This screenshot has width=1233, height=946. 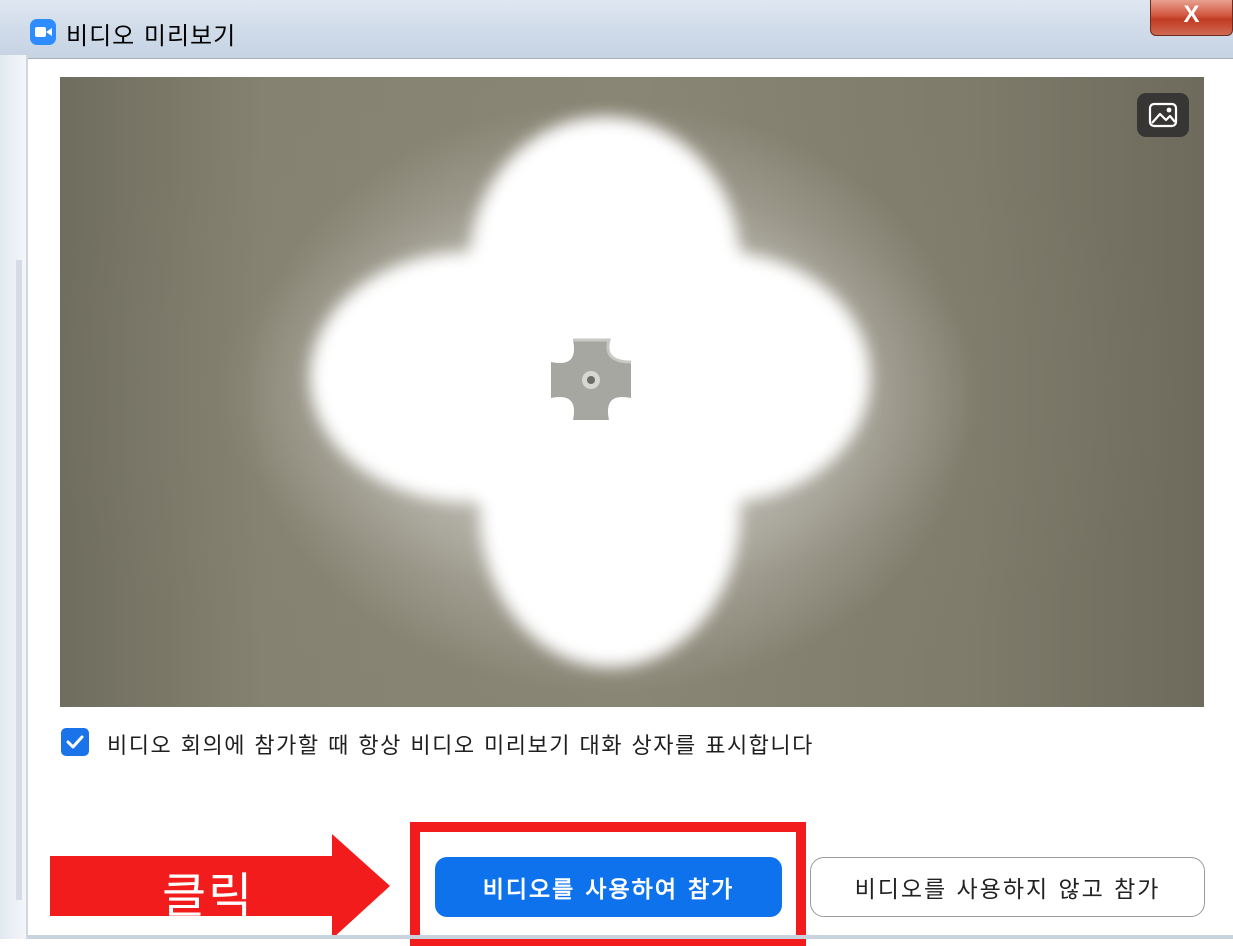 I want to click on always-show-preview-checkbox, so click(x=75, y=742).